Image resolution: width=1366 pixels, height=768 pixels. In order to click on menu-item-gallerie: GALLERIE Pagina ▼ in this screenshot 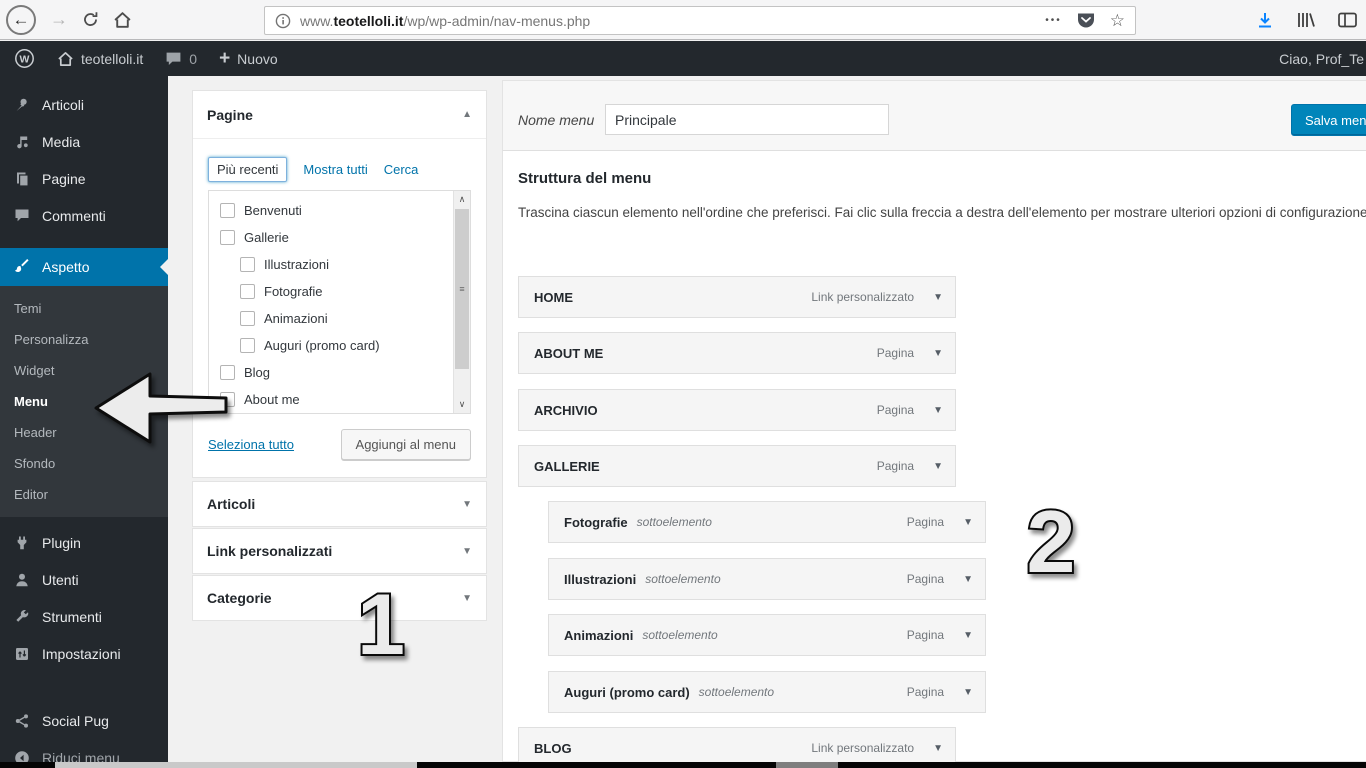, I will do `click(737, 466)`.